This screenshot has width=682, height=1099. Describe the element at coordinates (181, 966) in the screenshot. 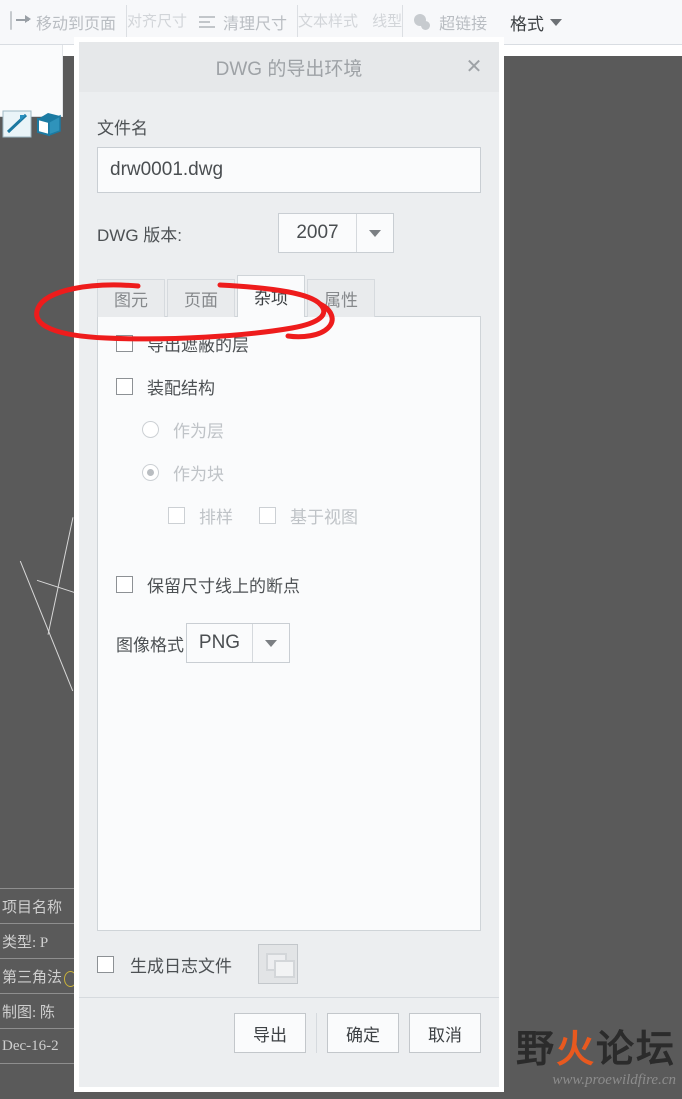

I see `log-file-label: 生成日志文件` at that location.